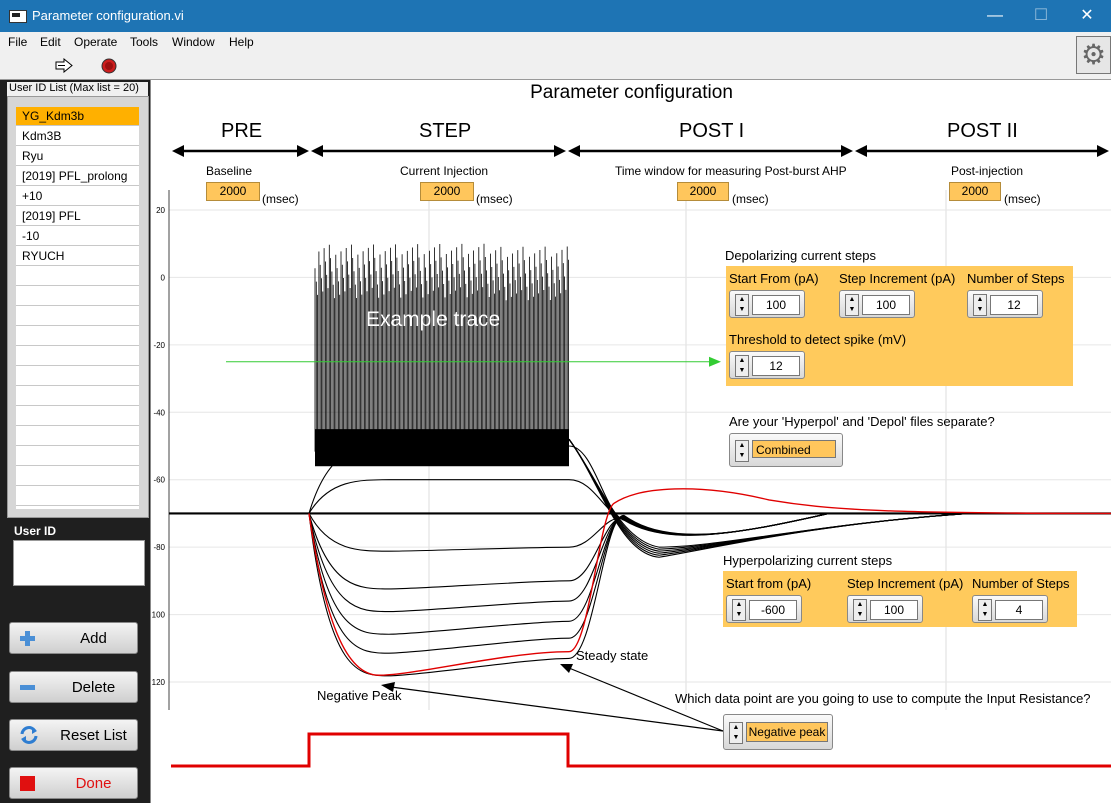 Image resolution: width=1111 pixels, height=803 pixels. Describe the element at coordinates (774, 278) in the screenshot. I see `depol-start-label: Start From (pA)` at that location.